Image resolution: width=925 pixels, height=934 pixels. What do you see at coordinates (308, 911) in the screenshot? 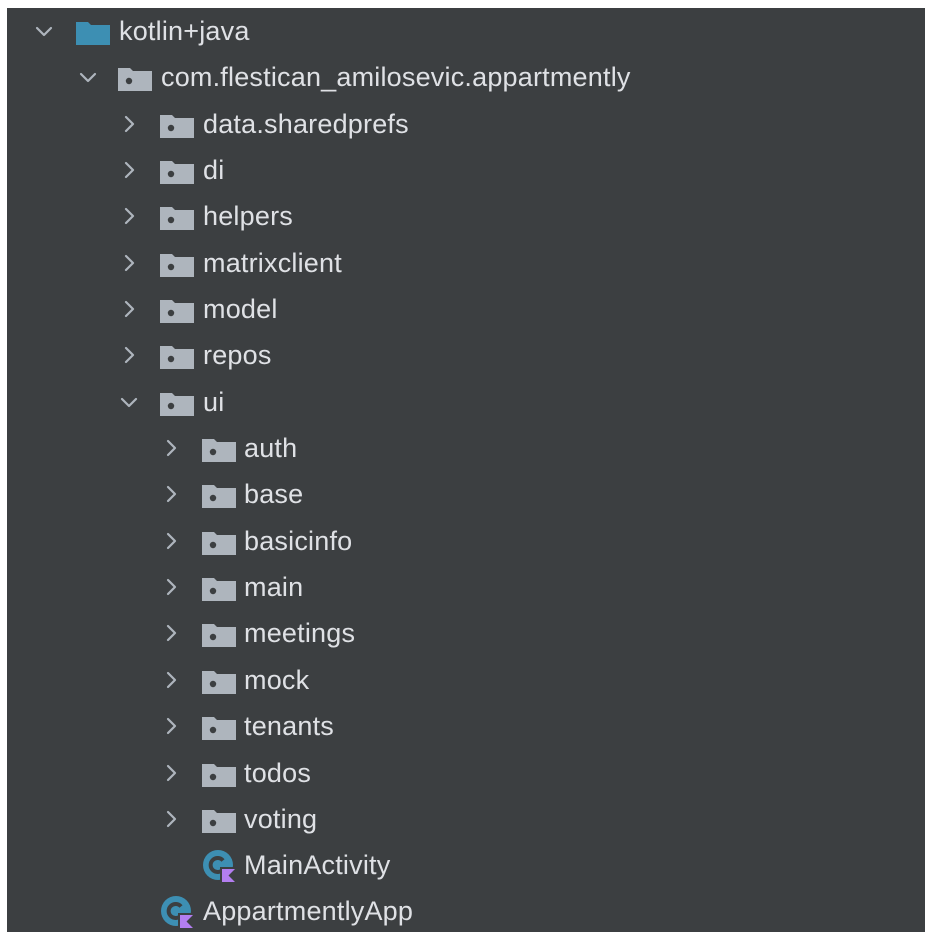
I see `tree-label: AppartmentlyApp` at bounding box center [308, 911].